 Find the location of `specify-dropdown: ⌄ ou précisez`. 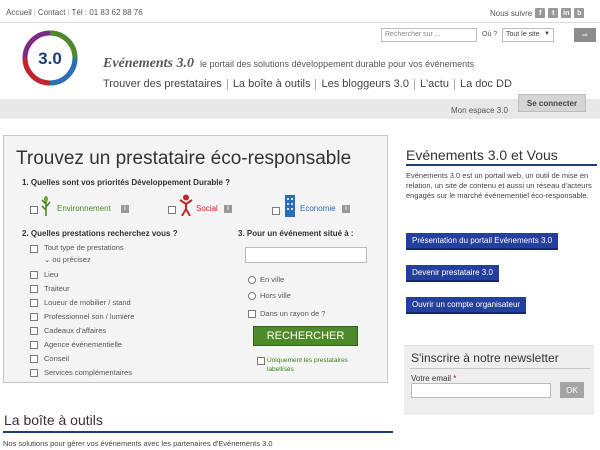

specify-dropdown: ⌄ ou précisez is located at coordinates (67, 259).